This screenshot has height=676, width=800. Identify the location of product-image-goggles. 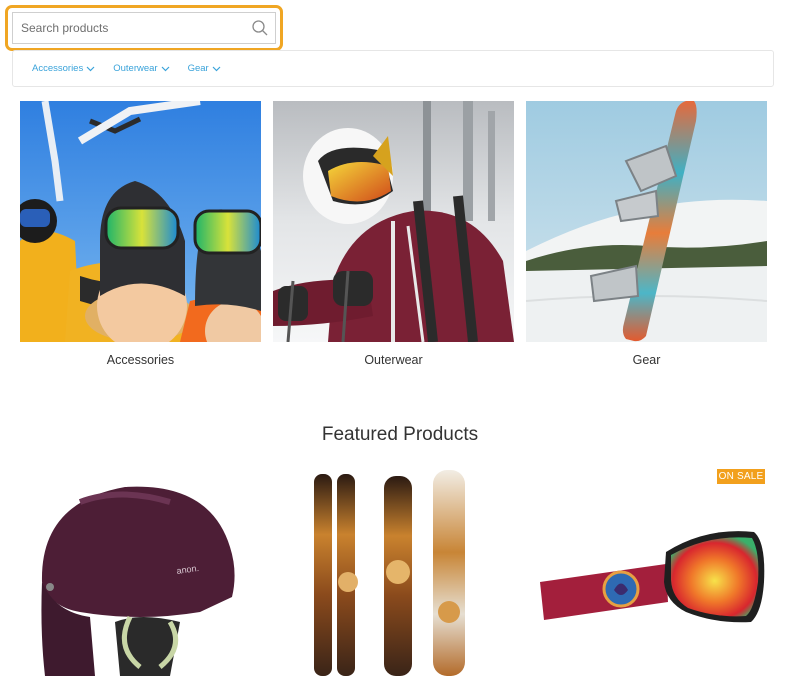
(646, 569).